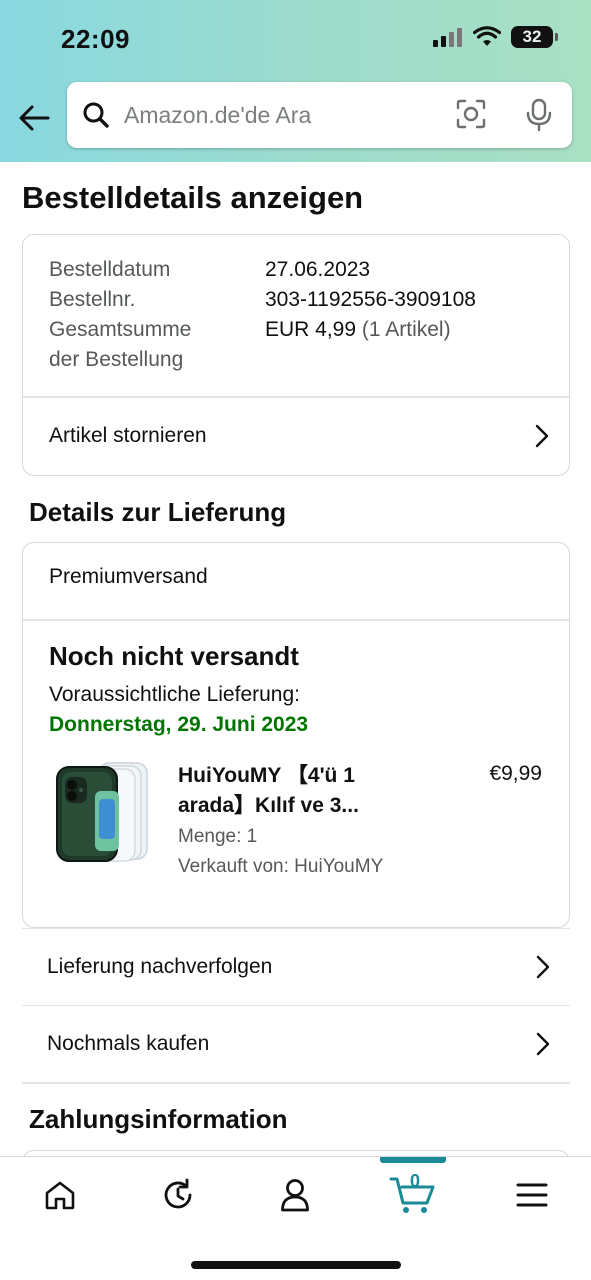 This screenshot has width=591, height=1280. Describe the element at coordinates (534, 37) in the screenshot. I see `battery-indicator: 32` at that location.